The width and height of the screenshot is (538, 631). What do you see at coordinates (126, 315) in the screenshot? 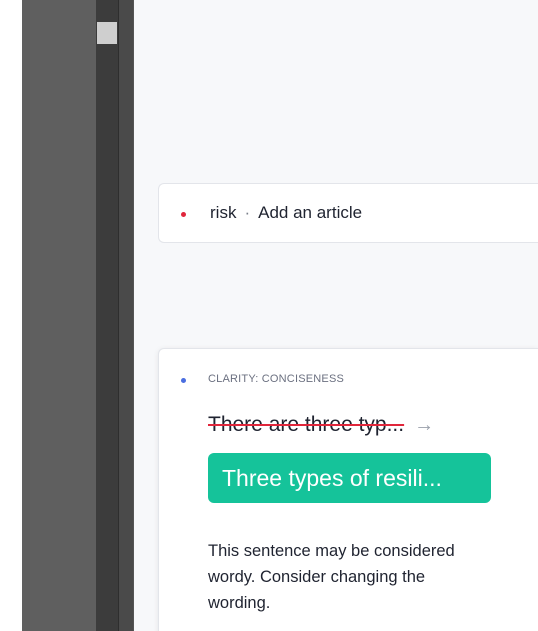
I see `panel-divider` at bounding box center [126, 315].